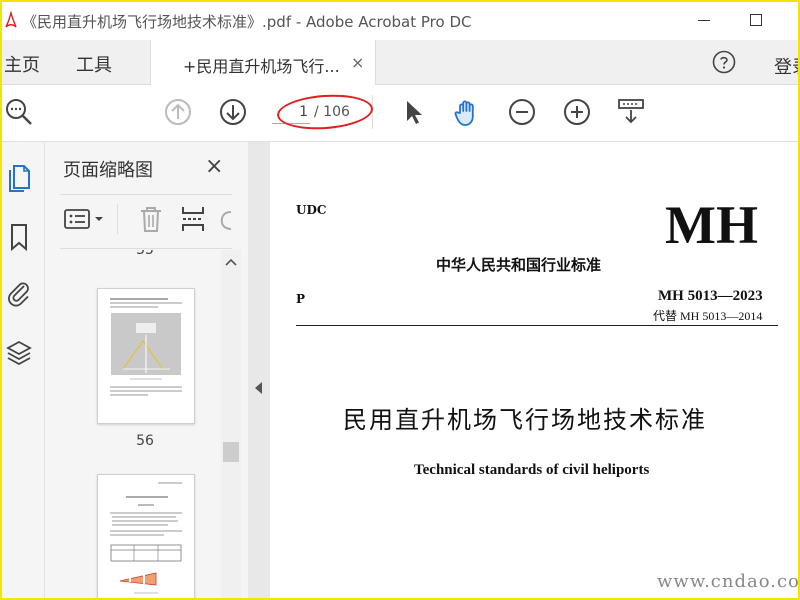 This screenshot has width=800, height=600. What do you see at coordinates (522, 112) in the screenshot?
I see `zoom-out-icon` at bounding box center [522, 112].